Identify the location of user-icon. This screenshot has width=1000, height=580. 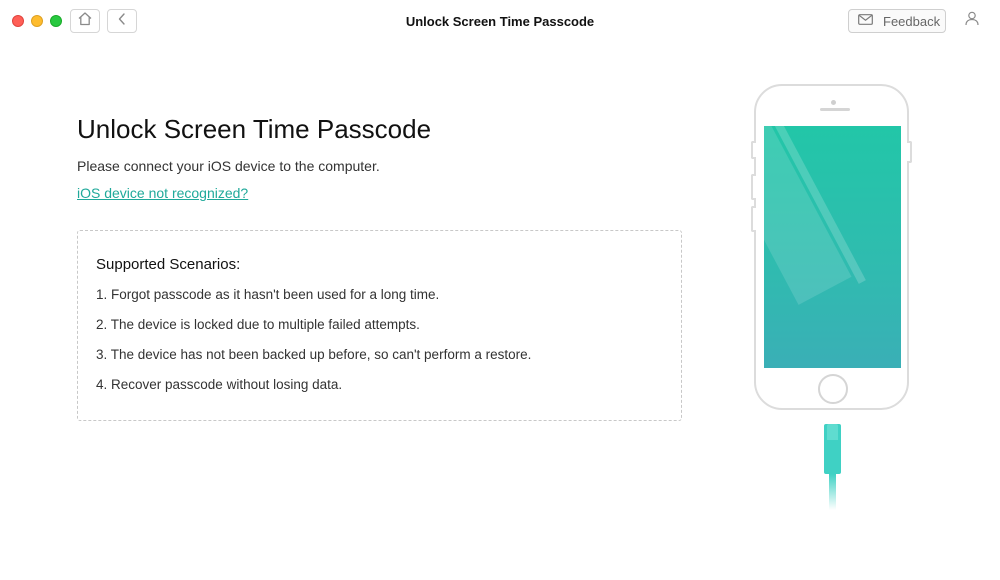
(972, 21).